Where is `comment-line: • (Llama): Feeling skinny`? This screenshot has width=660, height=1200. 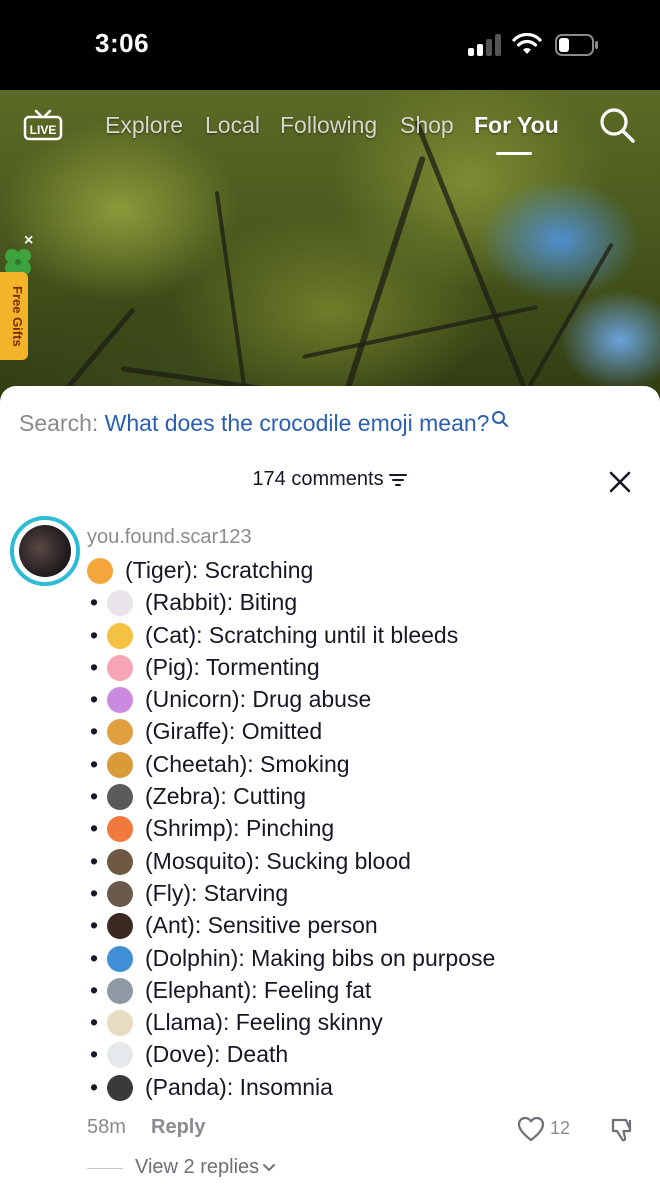 comment-line: • (Llama): Feeling skinny is located at coordinates (367, 1022).